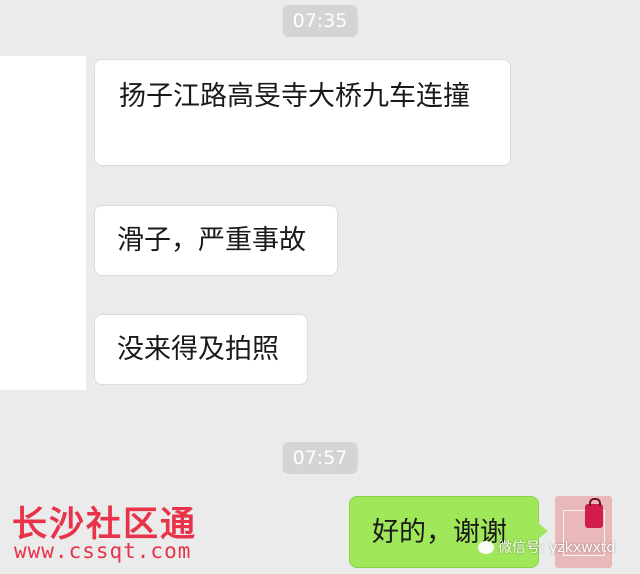 The image size is (640, 574). Describe the element at coordinates (486, 547) in the screenshot. I see `wechat-icon` at that location.